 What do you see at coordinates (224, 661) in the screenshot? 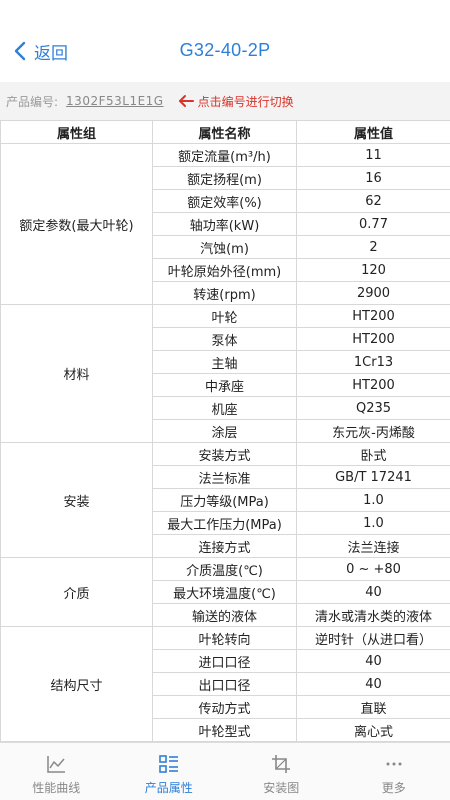
I see `attribute-name-cell: 进口口径` at bounding box center [224, 661].